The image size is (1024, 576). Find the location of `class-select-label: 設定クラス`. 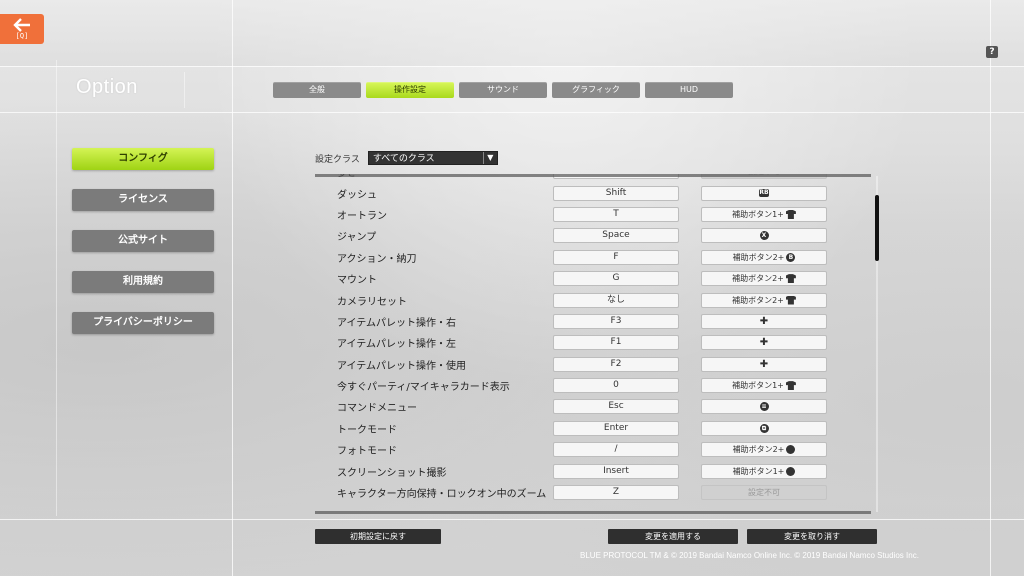

class-select-label: 設定クラス is located at coordinates (337, 159).